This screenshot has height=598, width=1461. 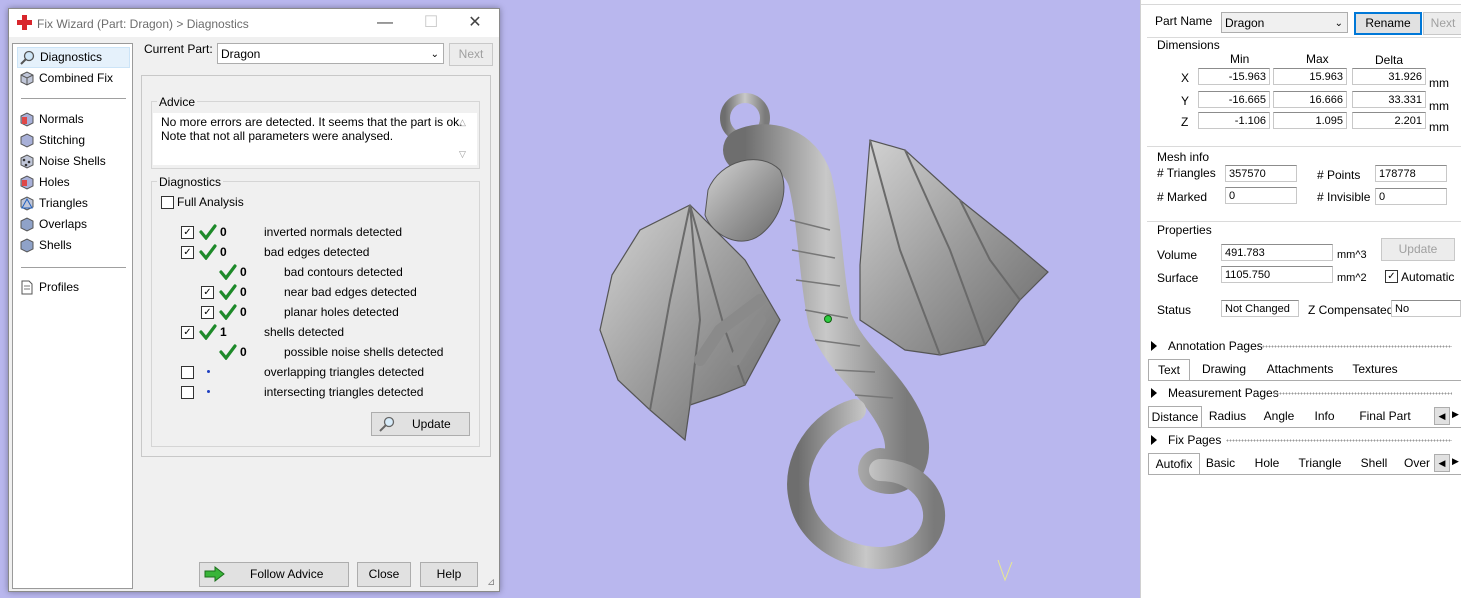 What do you see at coordinates (1324, 416) in the screenshot?
I see `tab-info: Info` at bounding box center [1324, 416].